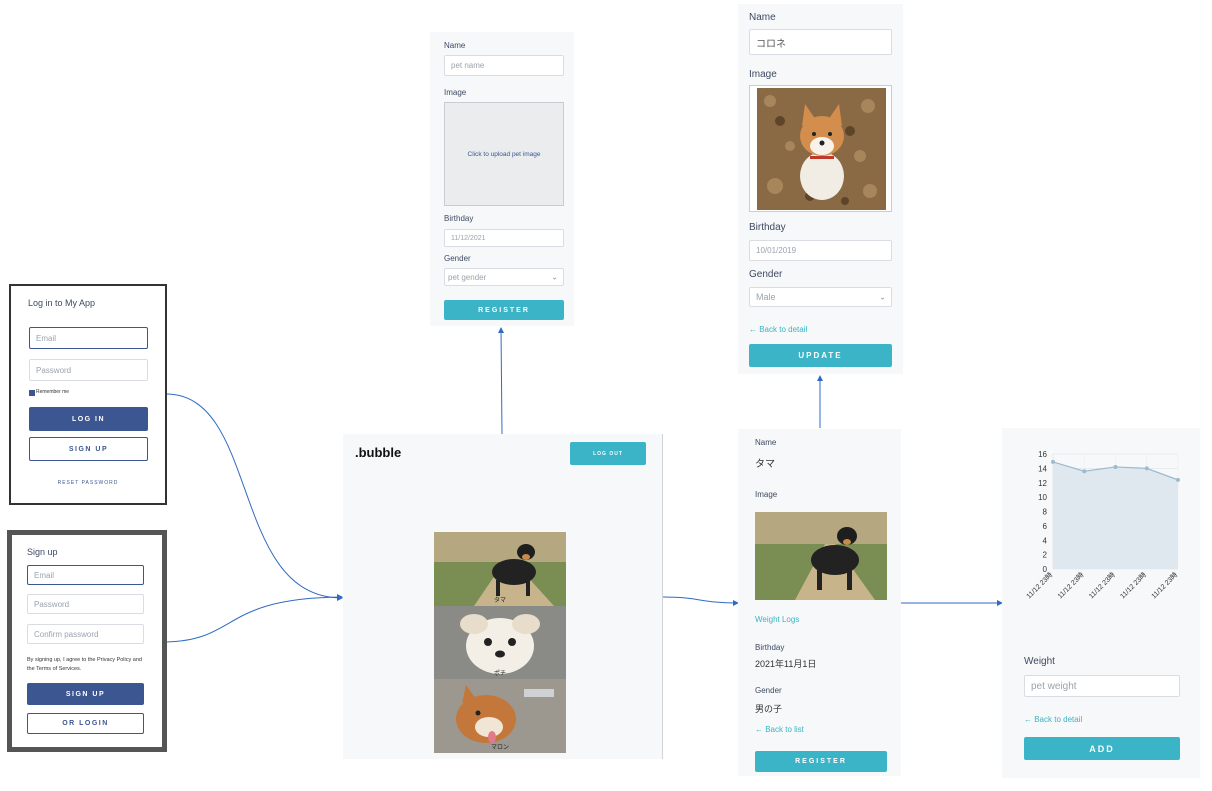 This screenshot has height=791, width=1212. I want to click on register-gender-value: pet gender, so click(467, 277).